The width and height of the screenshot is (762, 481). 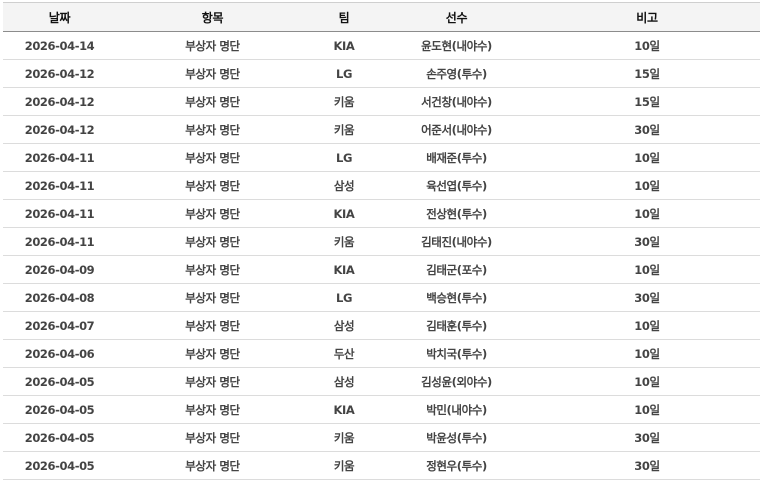 What do you see at coordinates (456, 325) in the screenshot?
I see `cell-player: 김태훈(투수)` at bounding box center [456, 325].